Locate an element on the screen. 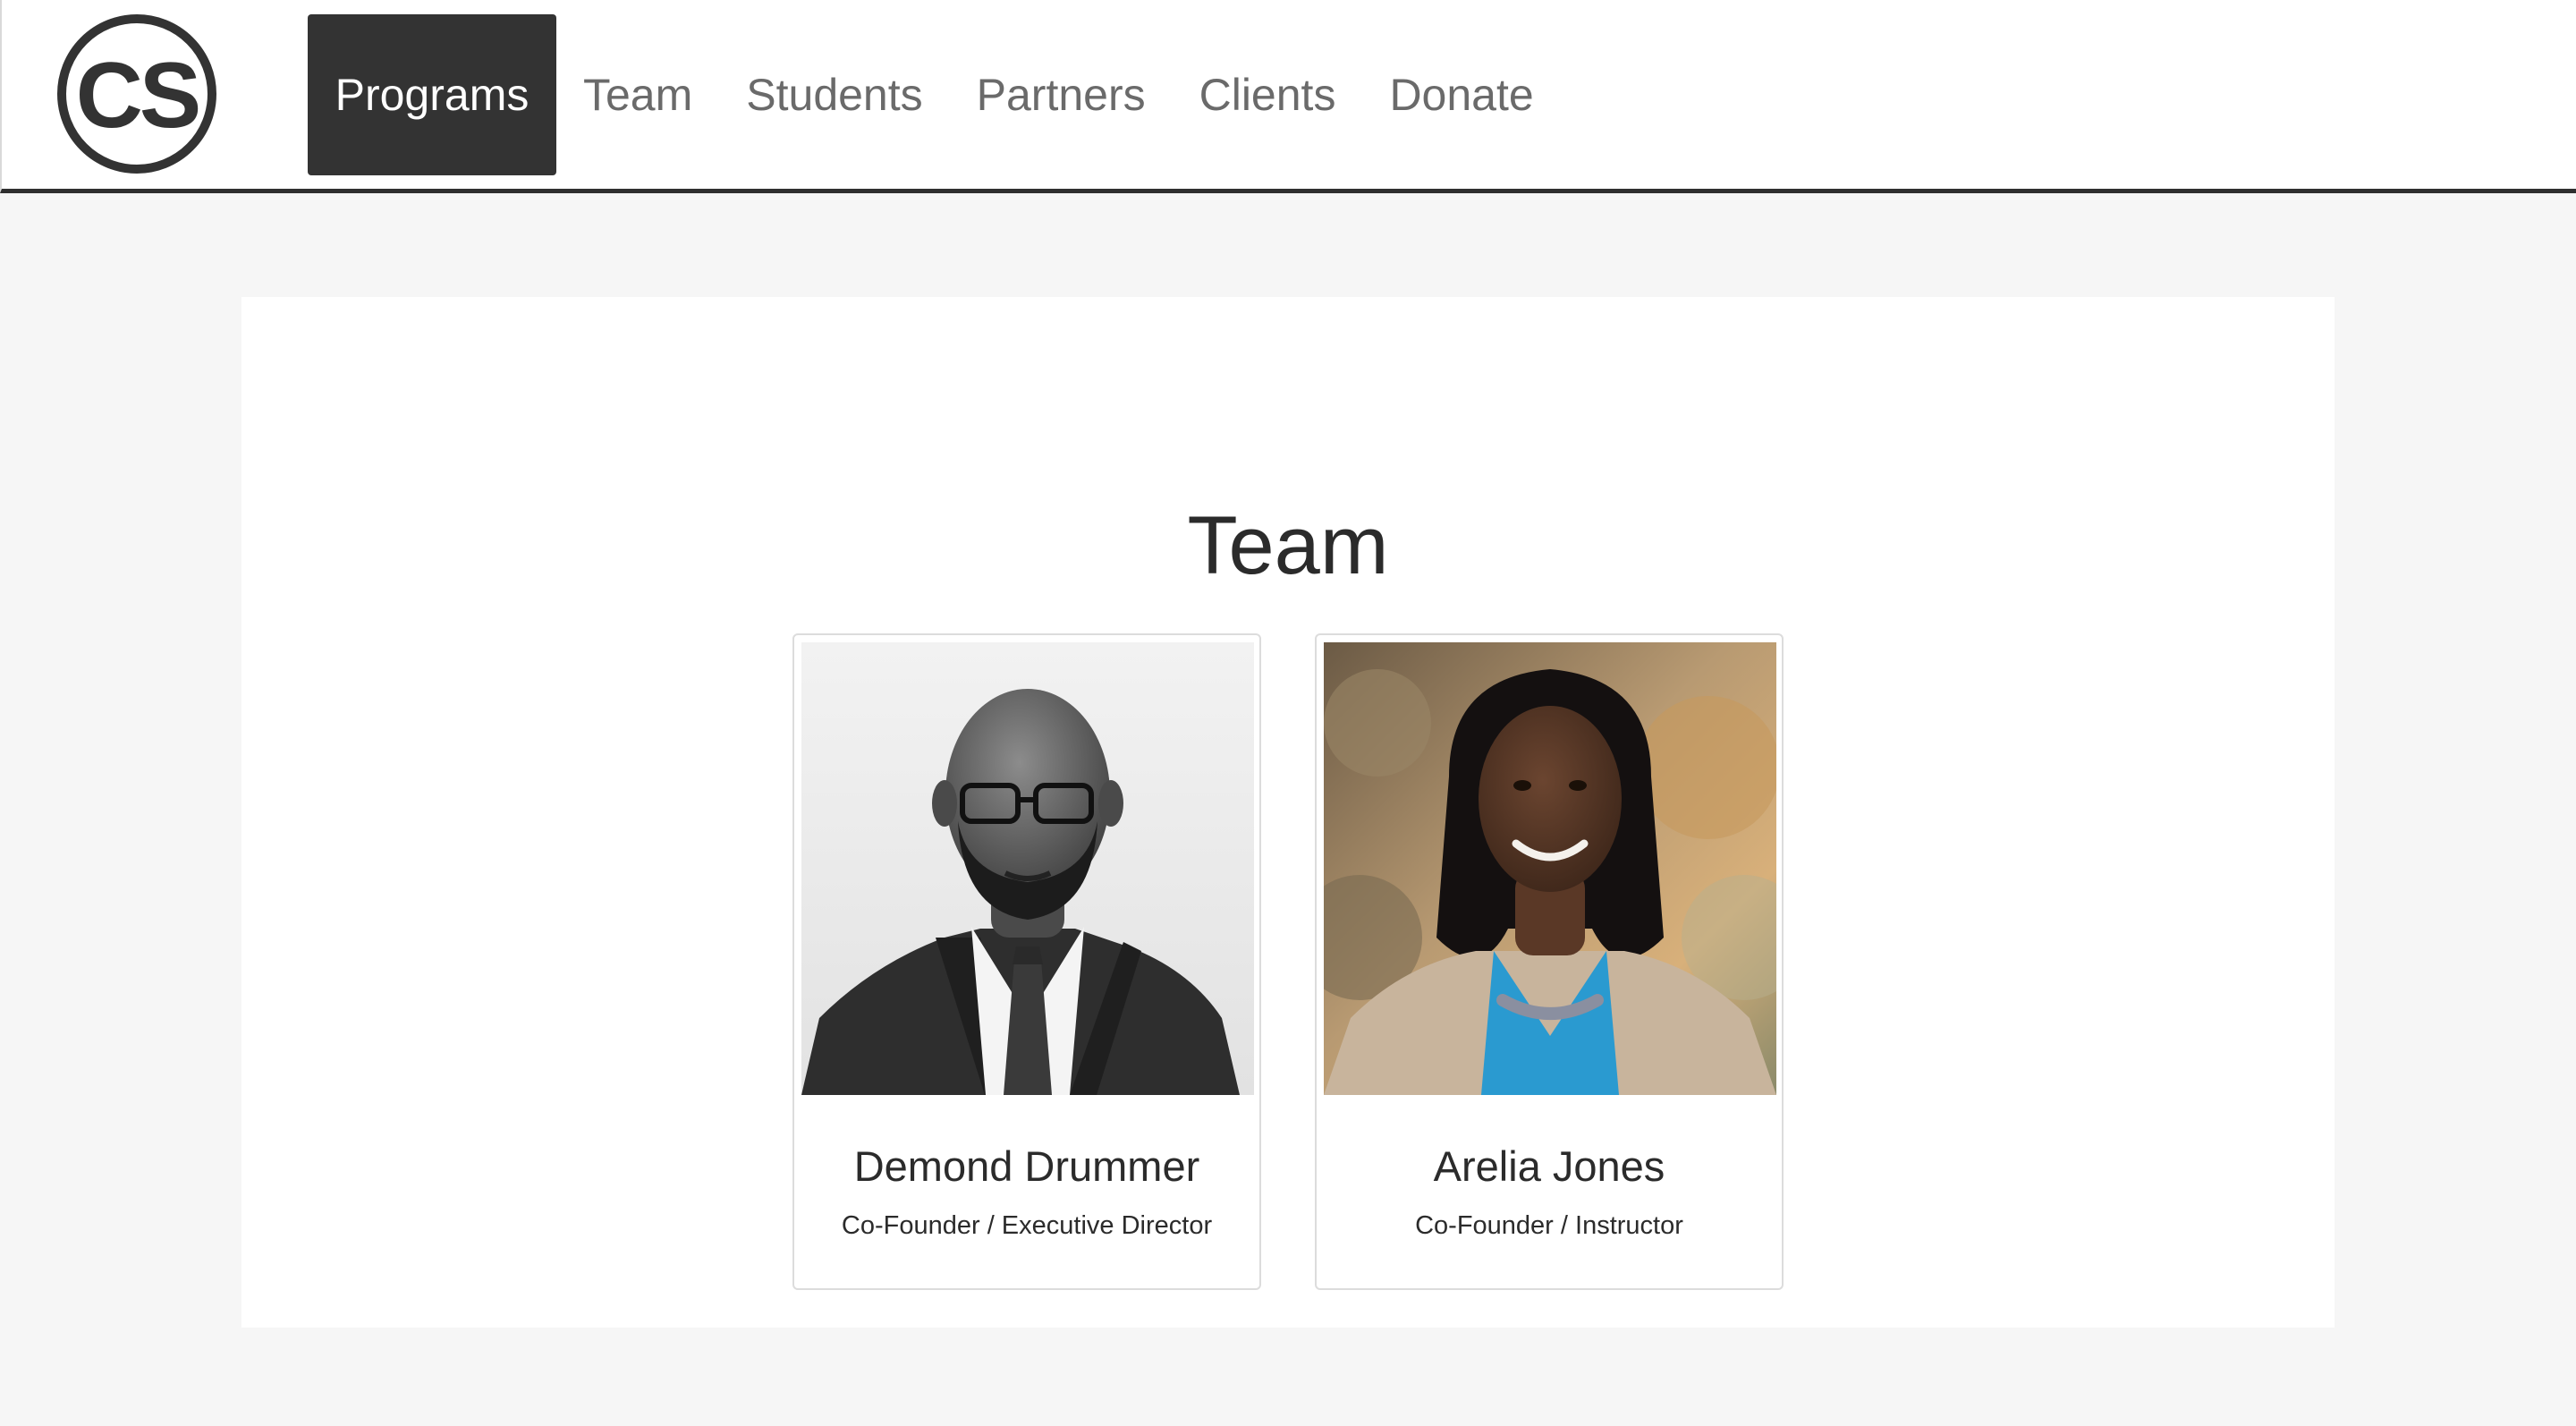 The height and width of the screenshot is (1426, 2576). team-member-card: Arelia Jones Co-Founder / Instructor is located at coordinates (1549, 962).